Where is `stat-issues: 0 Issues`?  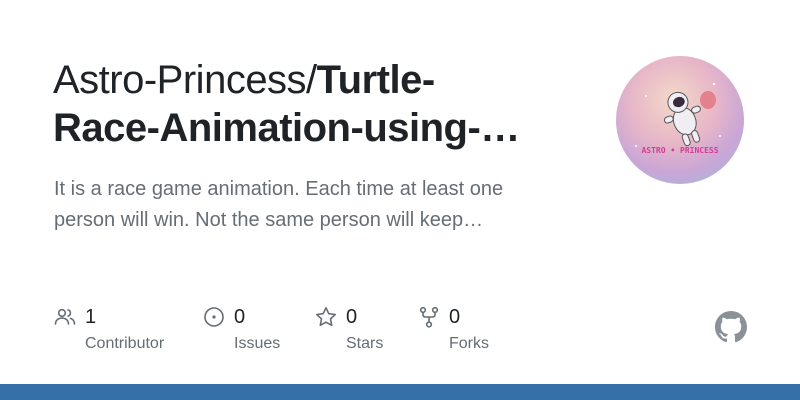 stat-issues: 0 Issues is located at coordinates (241, 328).